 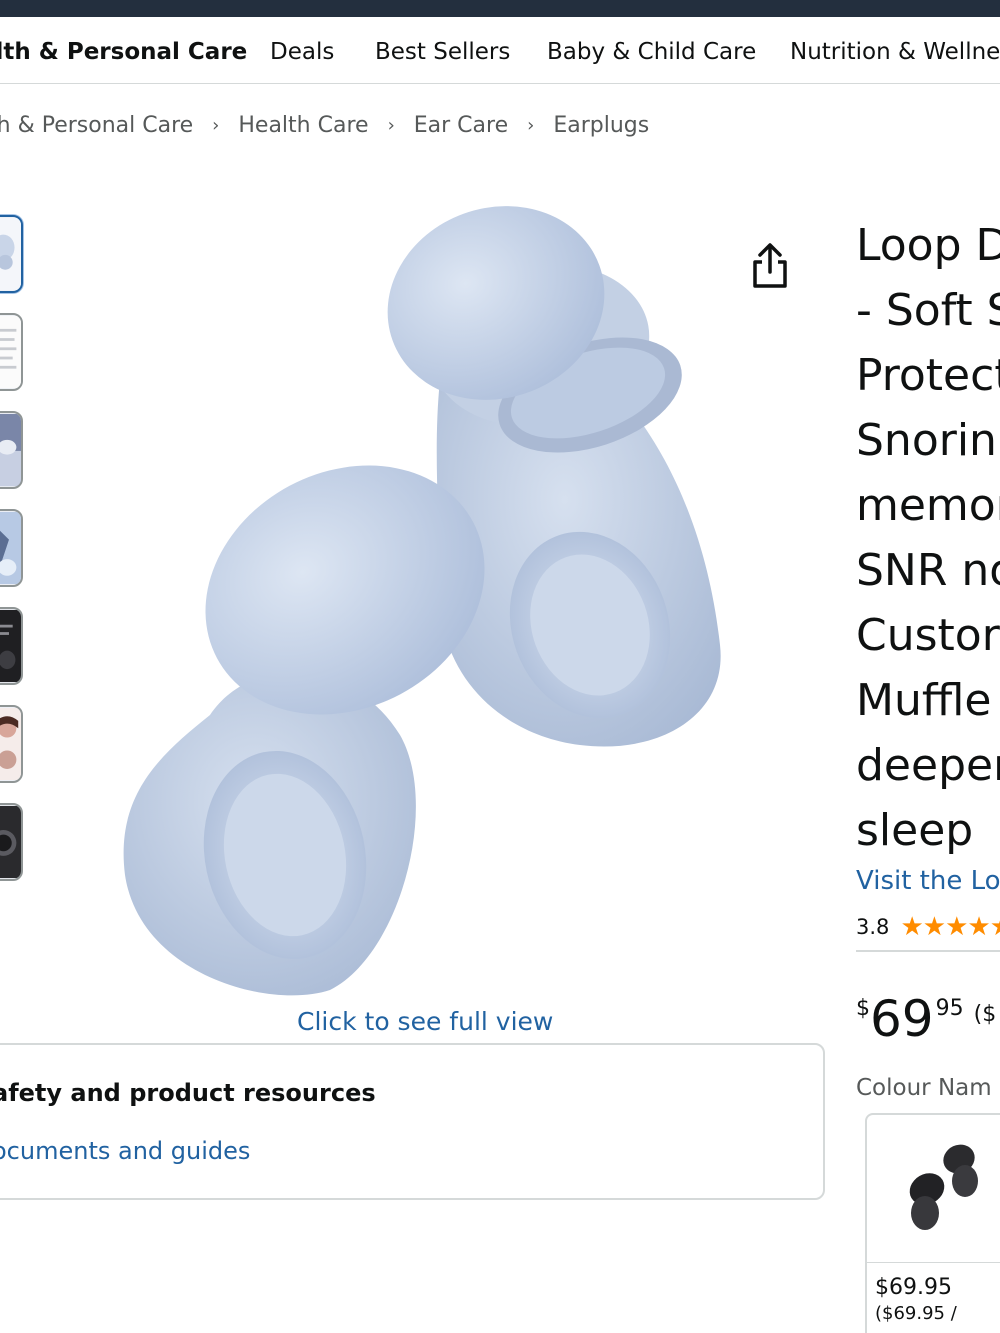 I want to click on person-thumbnail-image, so click(x=10, y=744).